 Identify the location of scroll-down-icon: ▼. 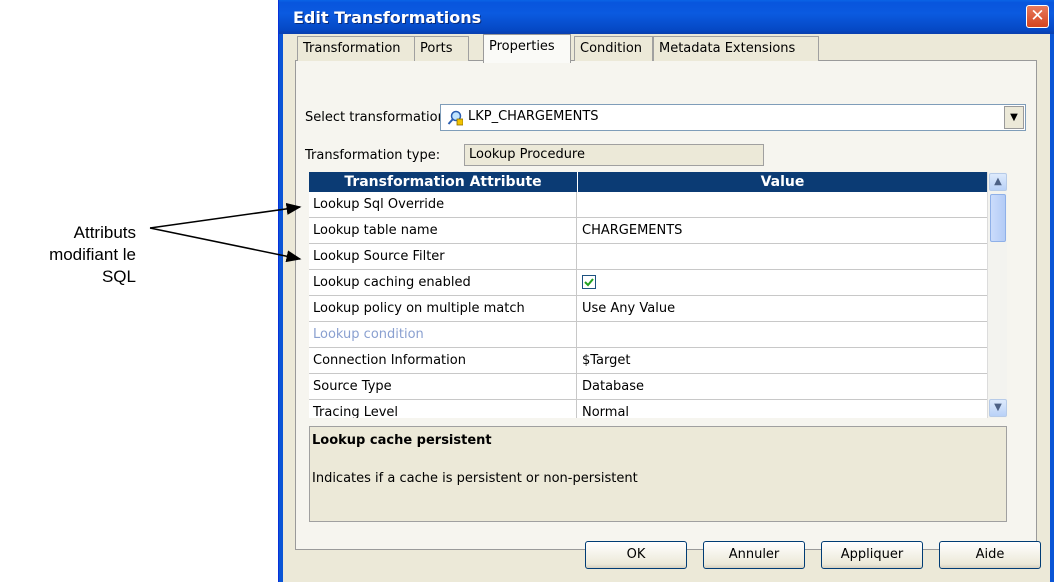
(998, 408).